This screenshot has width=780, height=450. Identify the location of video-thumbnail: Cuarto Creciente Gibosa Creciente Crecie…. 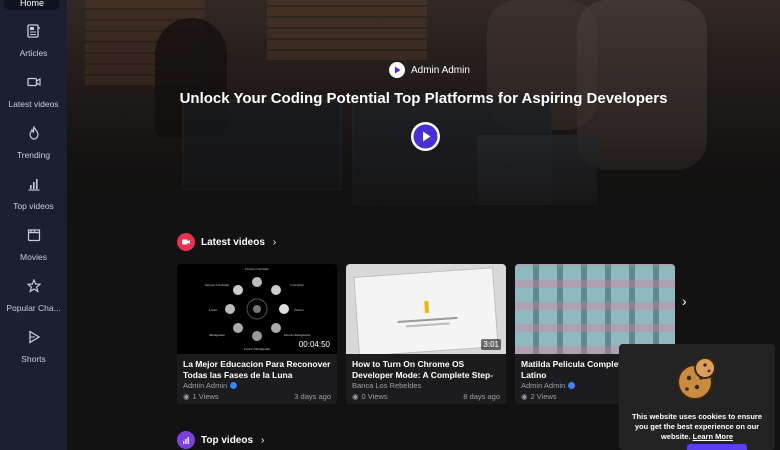
(257, 309).